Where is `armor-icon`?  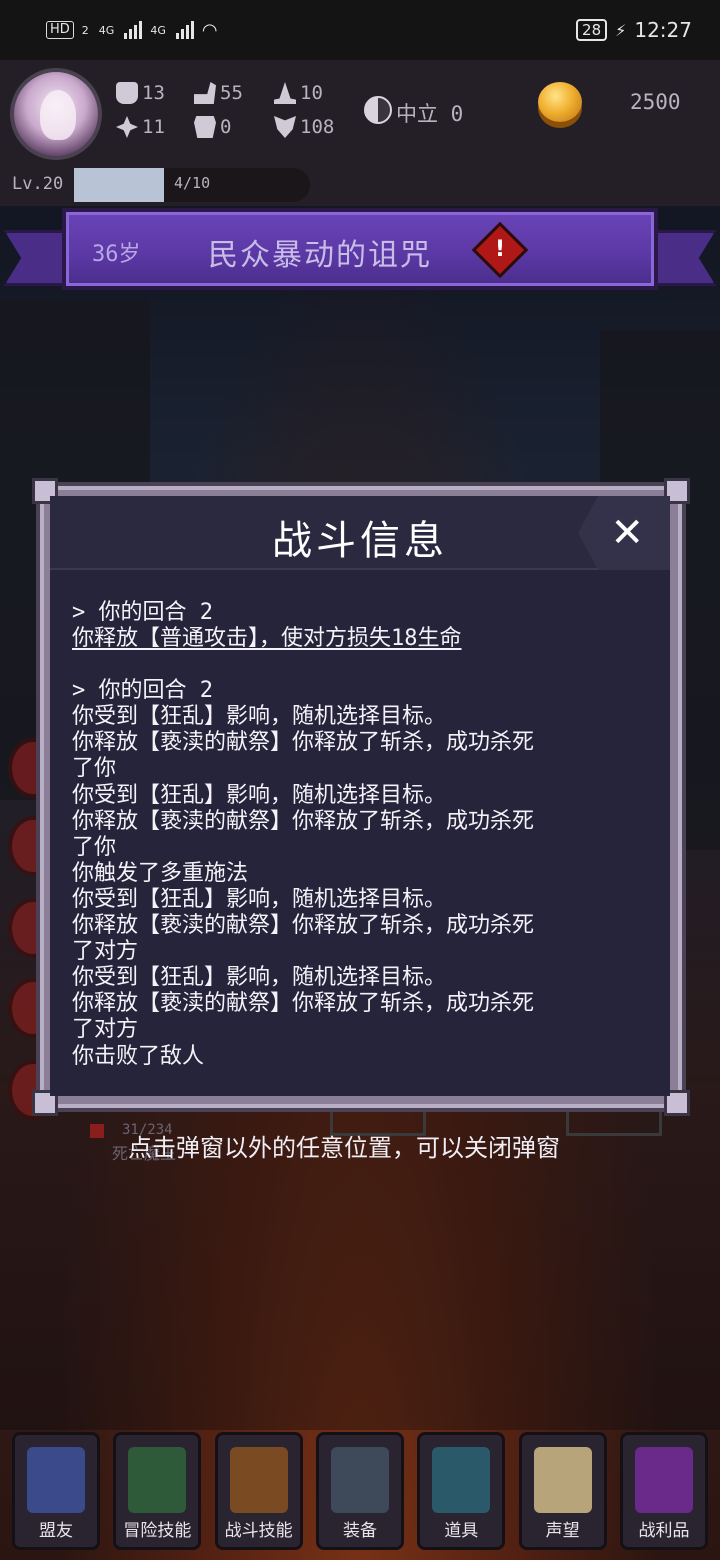 armor-icon is located at coordinates (205, 127).